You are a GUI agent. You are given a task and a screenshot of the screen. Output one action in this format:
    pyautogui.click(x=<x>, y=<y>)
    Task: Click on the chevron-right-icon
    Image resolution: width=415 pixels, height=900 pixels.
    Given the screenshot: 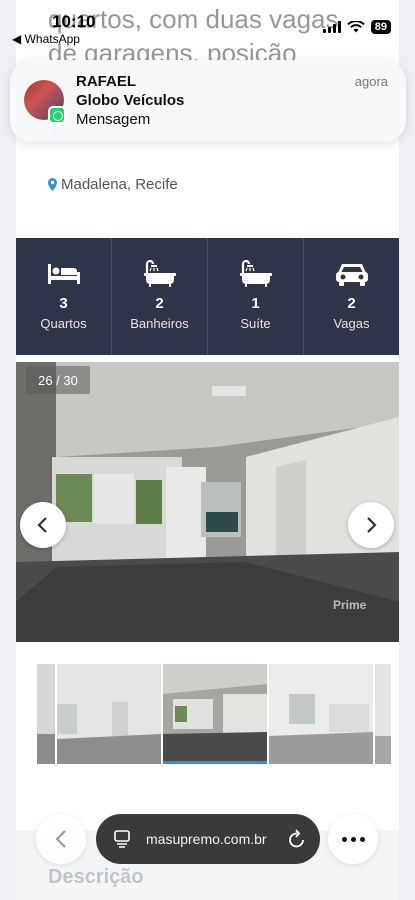 What is the action you would take?
    pyautogui.click(x=372, y=525)
    